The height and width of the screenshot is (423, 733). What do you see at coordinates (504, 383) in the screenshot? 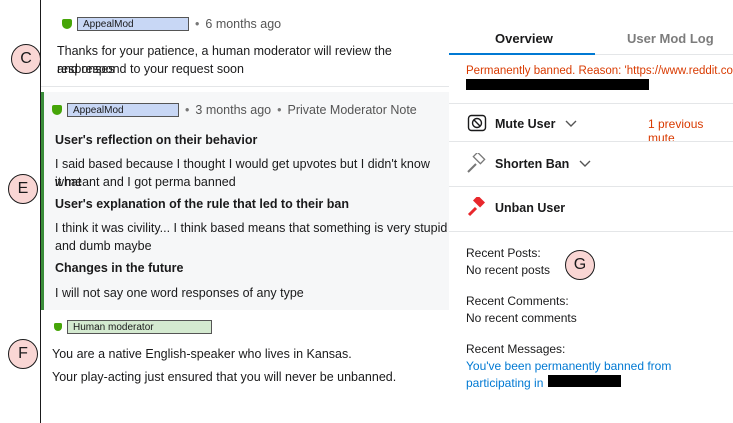
I see `recent-message-link-continued: participating in` at bounding box center [504, 383].